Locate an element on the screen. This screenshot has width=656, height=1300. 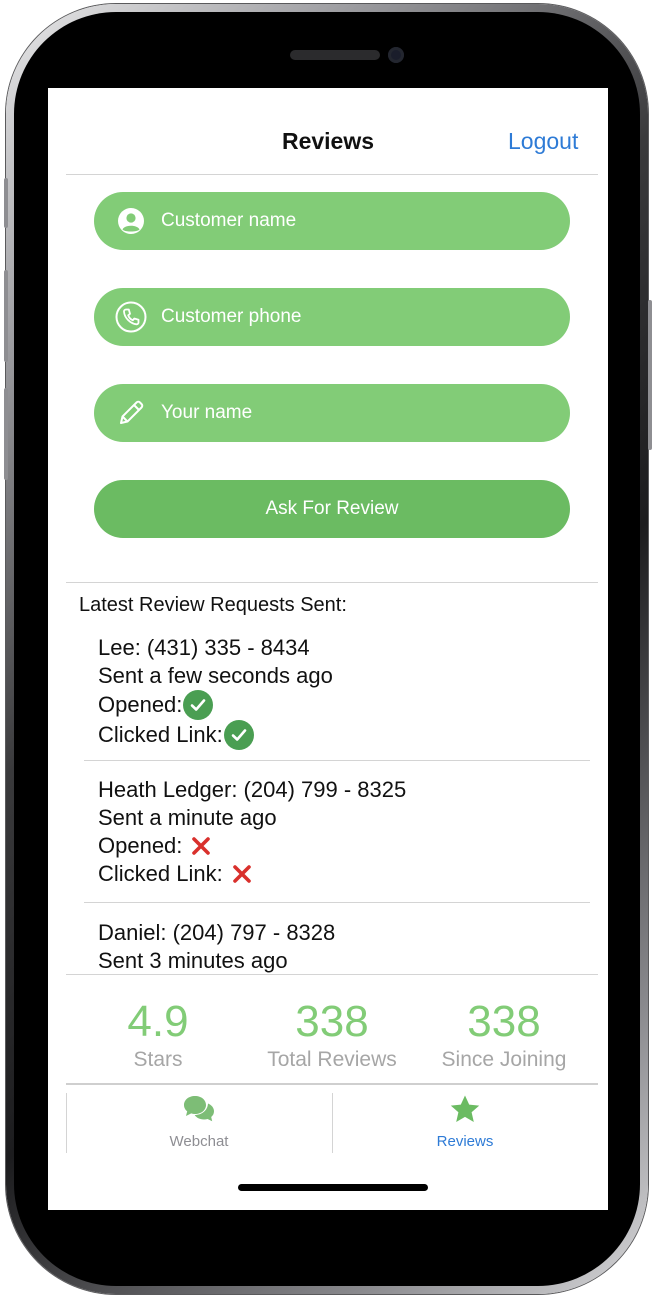
ask-for-review-button: Ask For Review is located at coordinates (332, 509).